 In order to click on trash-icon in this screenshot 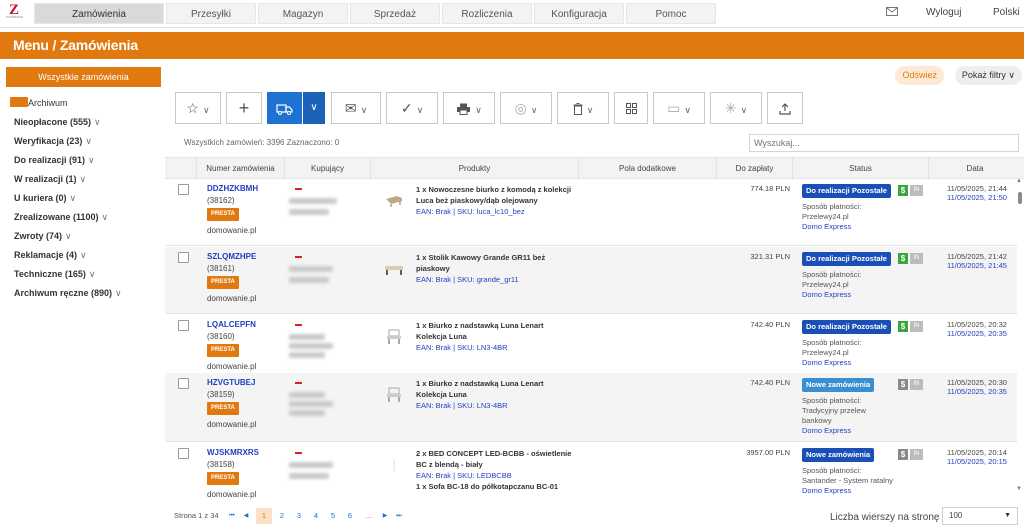, I will do `click(578, 108)`.